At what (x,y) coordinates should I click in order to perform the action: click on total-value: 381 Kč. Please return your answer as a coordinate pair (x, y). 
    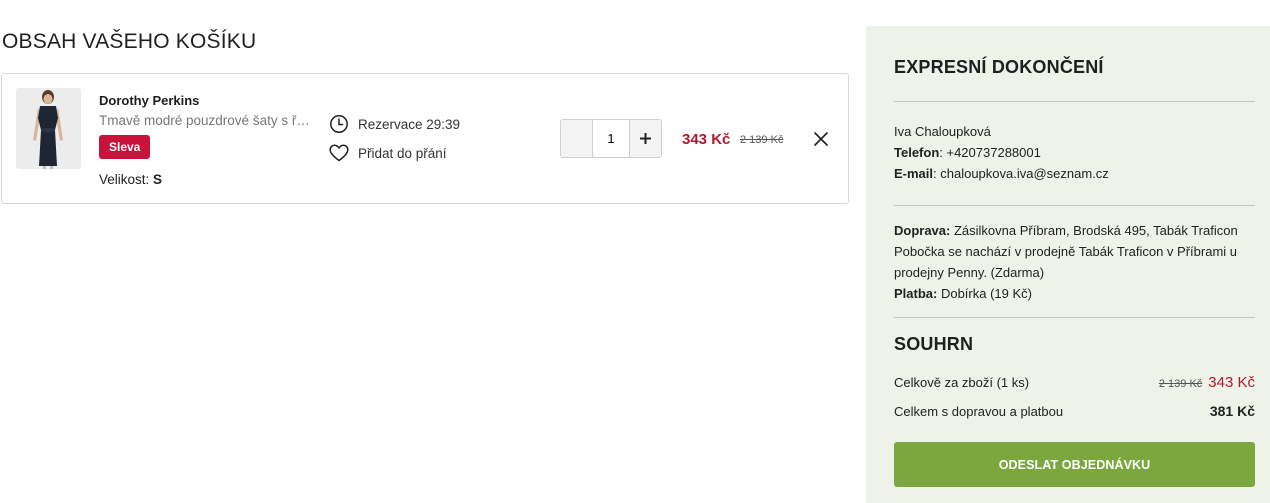
    Looking at the image, I should click on (1232, 411).